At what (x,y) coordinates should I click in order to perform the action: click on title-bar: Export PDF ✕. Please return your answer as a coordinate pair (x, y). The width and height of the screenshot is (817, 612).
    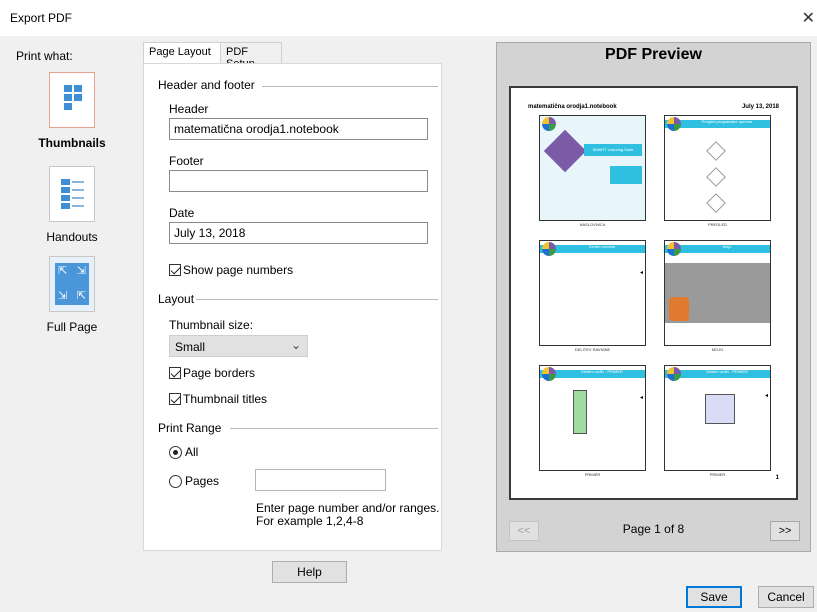
    Looking at the image, I should click on (408, 18).